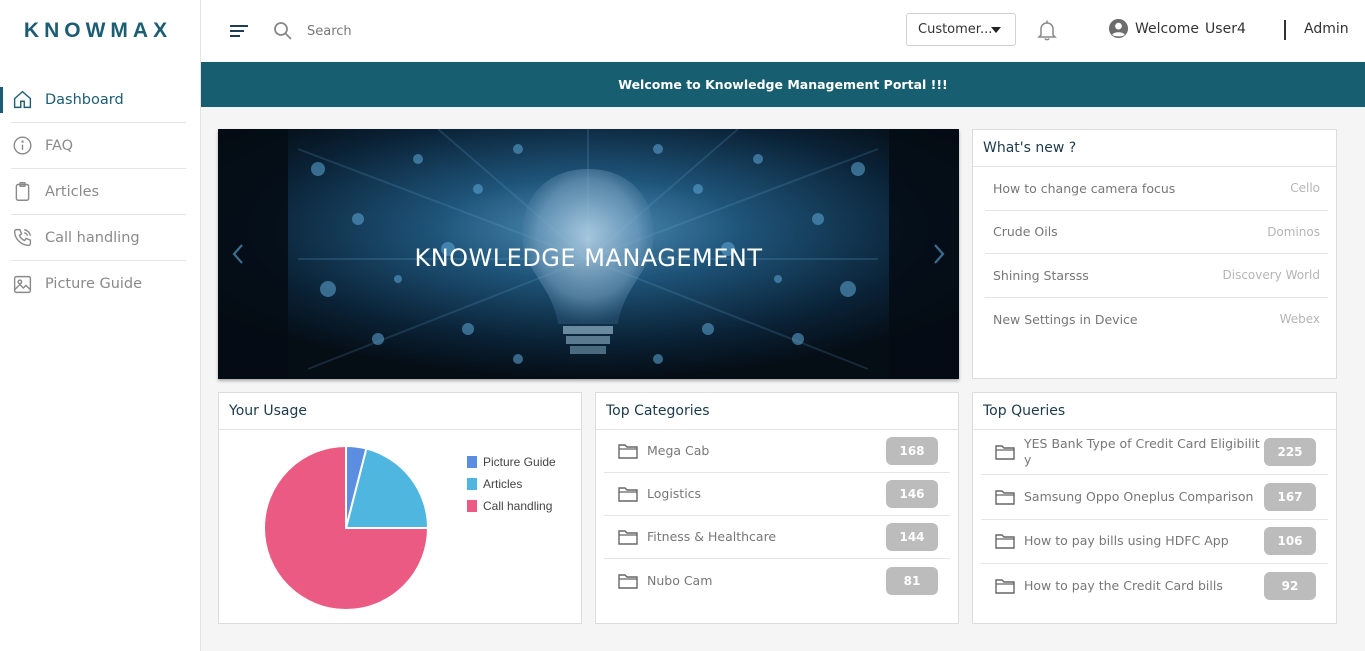 Image resolution: width=1365 pixels, height=651 pixels. Describe the element at coordinates (777, 580) in the screenshot. I see `list-item: Nubo Cam 81` at that location.